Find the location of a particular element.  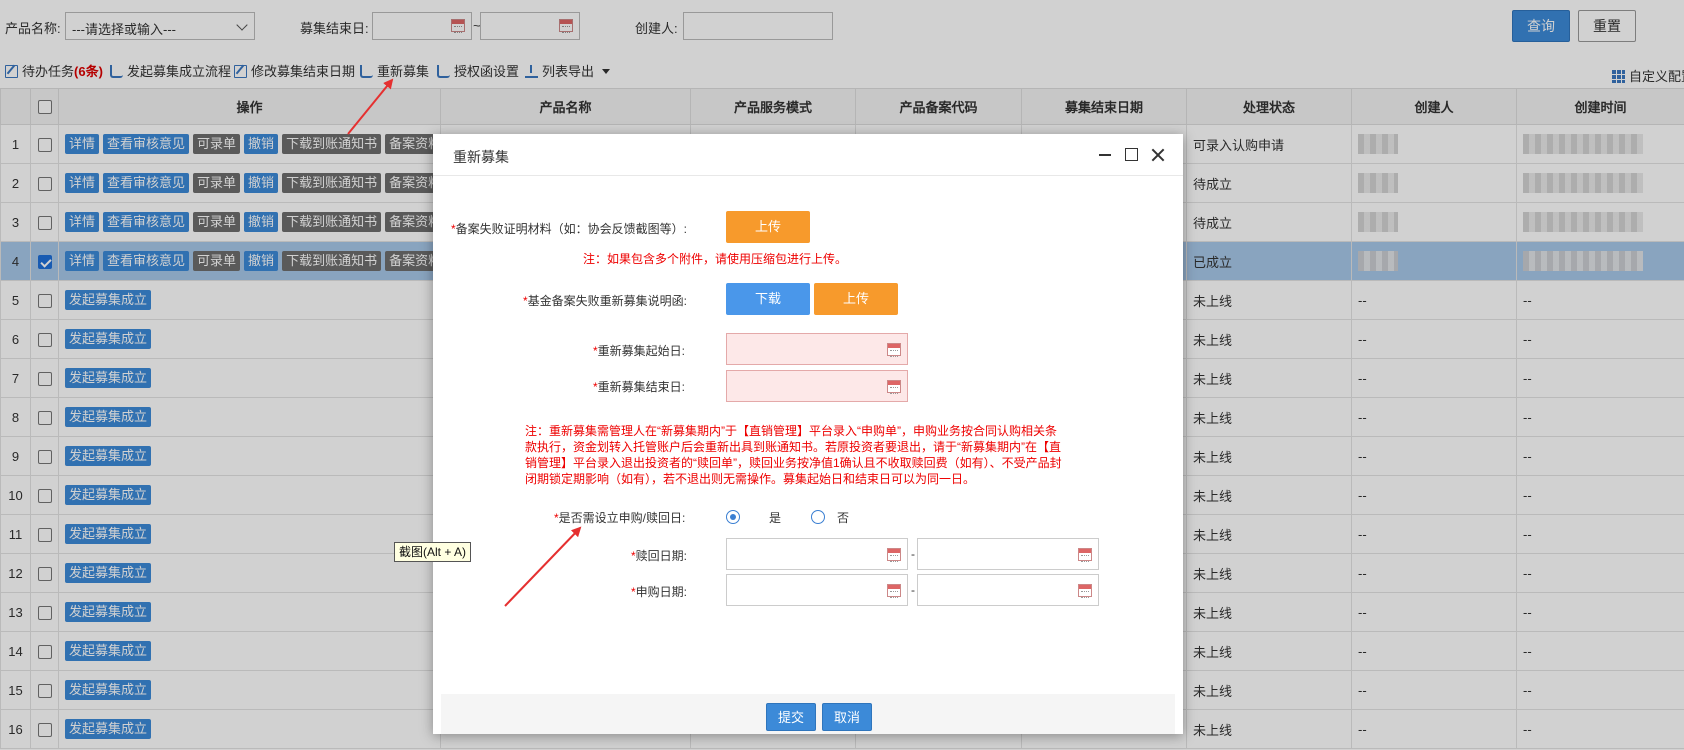

no-label: 否 is located at coordinates (843, 518).